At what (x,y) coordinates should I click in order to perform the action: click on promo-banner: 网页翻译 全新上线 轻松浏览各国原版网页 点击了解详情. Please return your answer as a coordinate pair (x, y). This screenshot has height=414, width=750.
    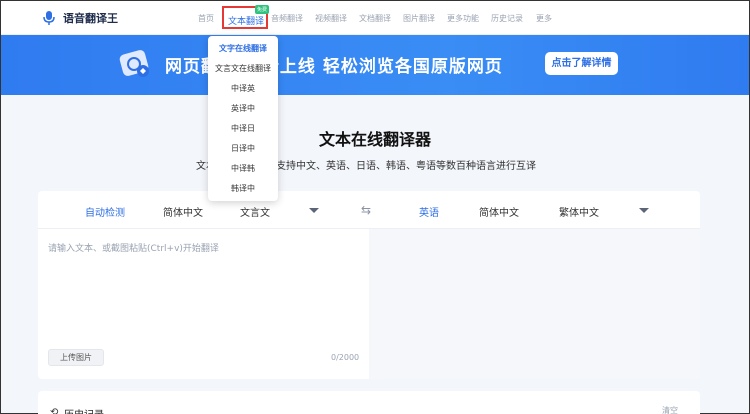
    Looking at the image, I should click on (375, 65).